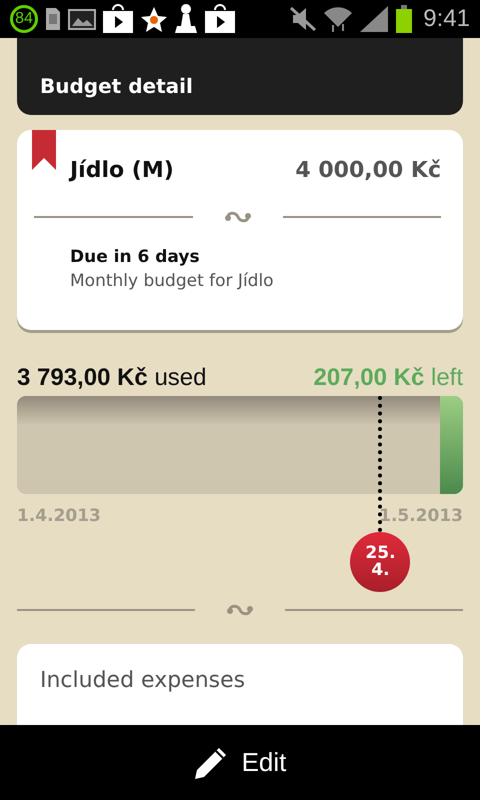  I want to click on wifi-icon, so click(338, 19).